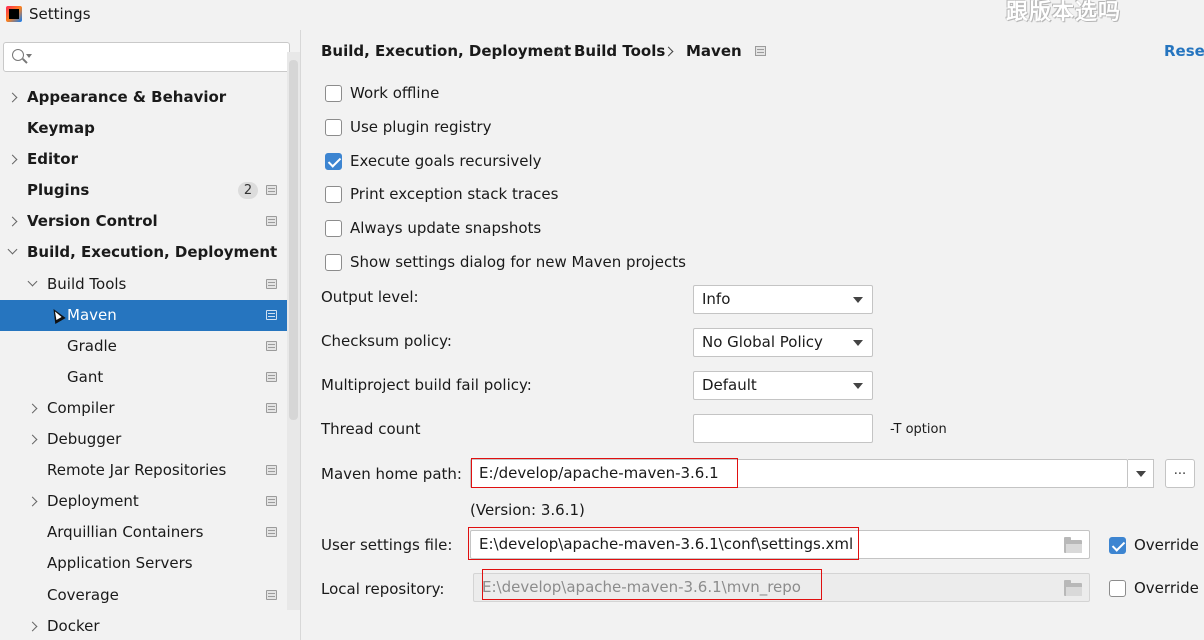  I want to click on mouse-cursor-icon, so click(57, 314).